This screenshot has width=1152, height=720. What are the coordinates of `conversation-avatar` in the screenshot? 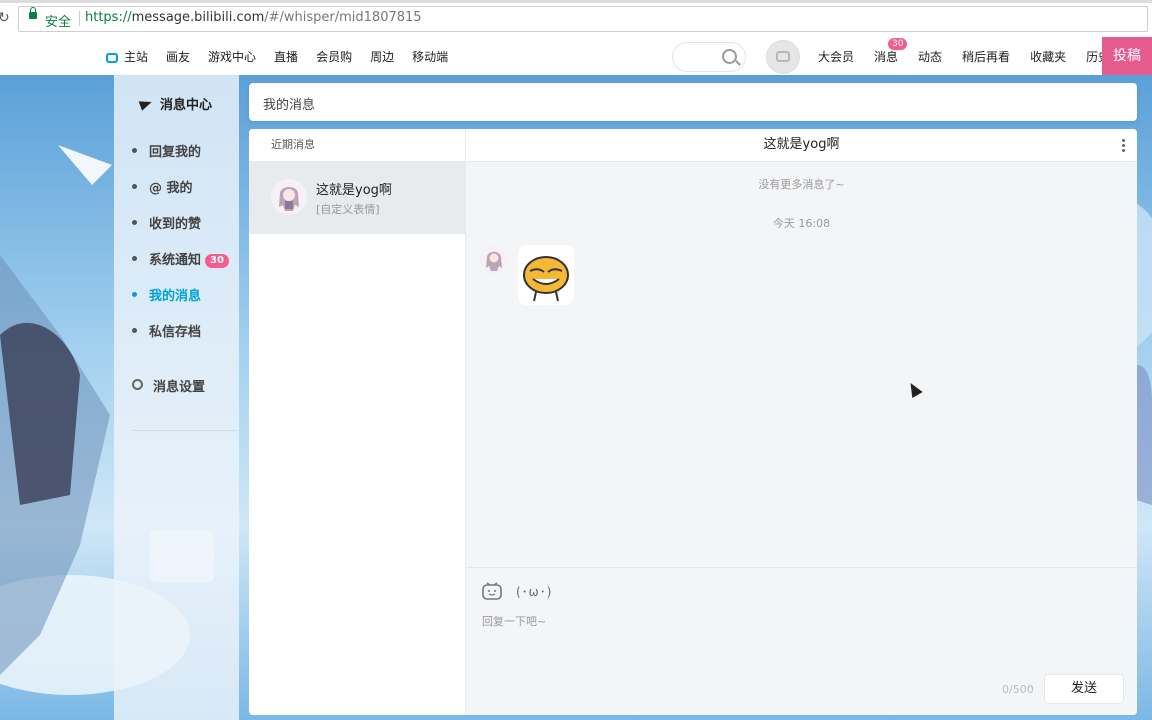 It's located at (289, 197).